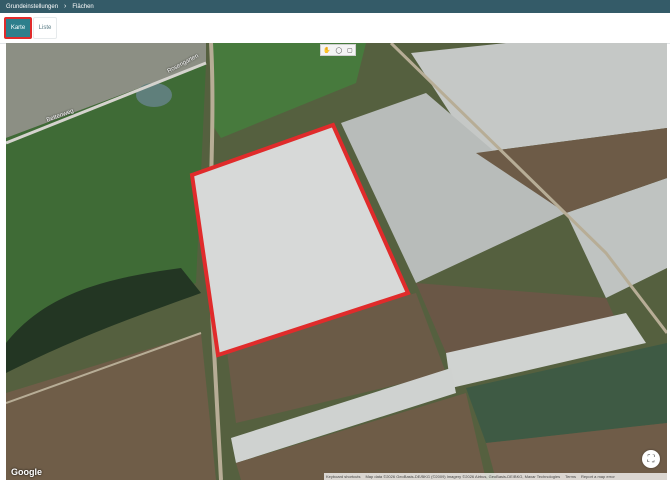 The width and height of the screenshot is (670, 480). What do you see at coordinates (343, 476) in the screenshot?
I see `keyboard-shortcuts-link: Keyboard shortcuts` at bounding box center [343, 476].